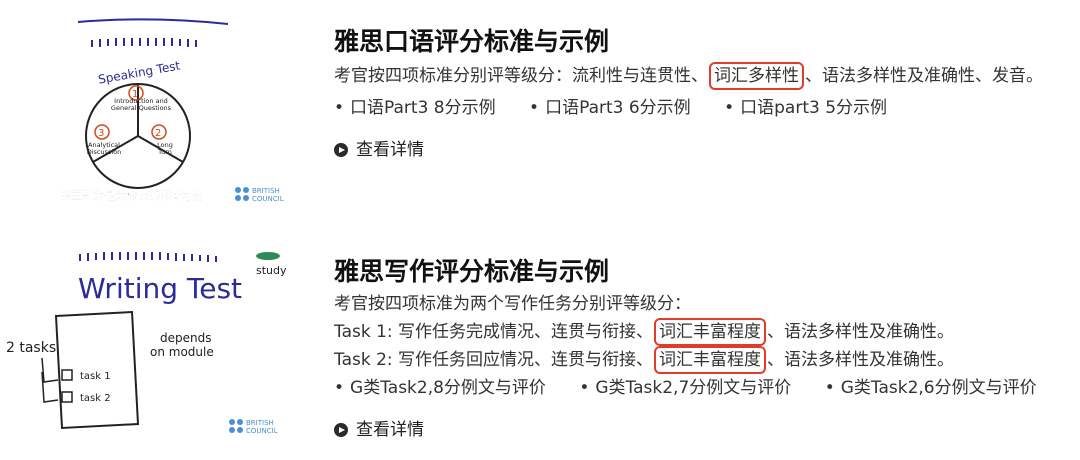 The width and height of the screenshot is (1080, 460). What do you see at coordinates (104, 149) in the screenshot?
I see `step-discussion-label: Analytical Discussion` at bounding box center [104, 149].